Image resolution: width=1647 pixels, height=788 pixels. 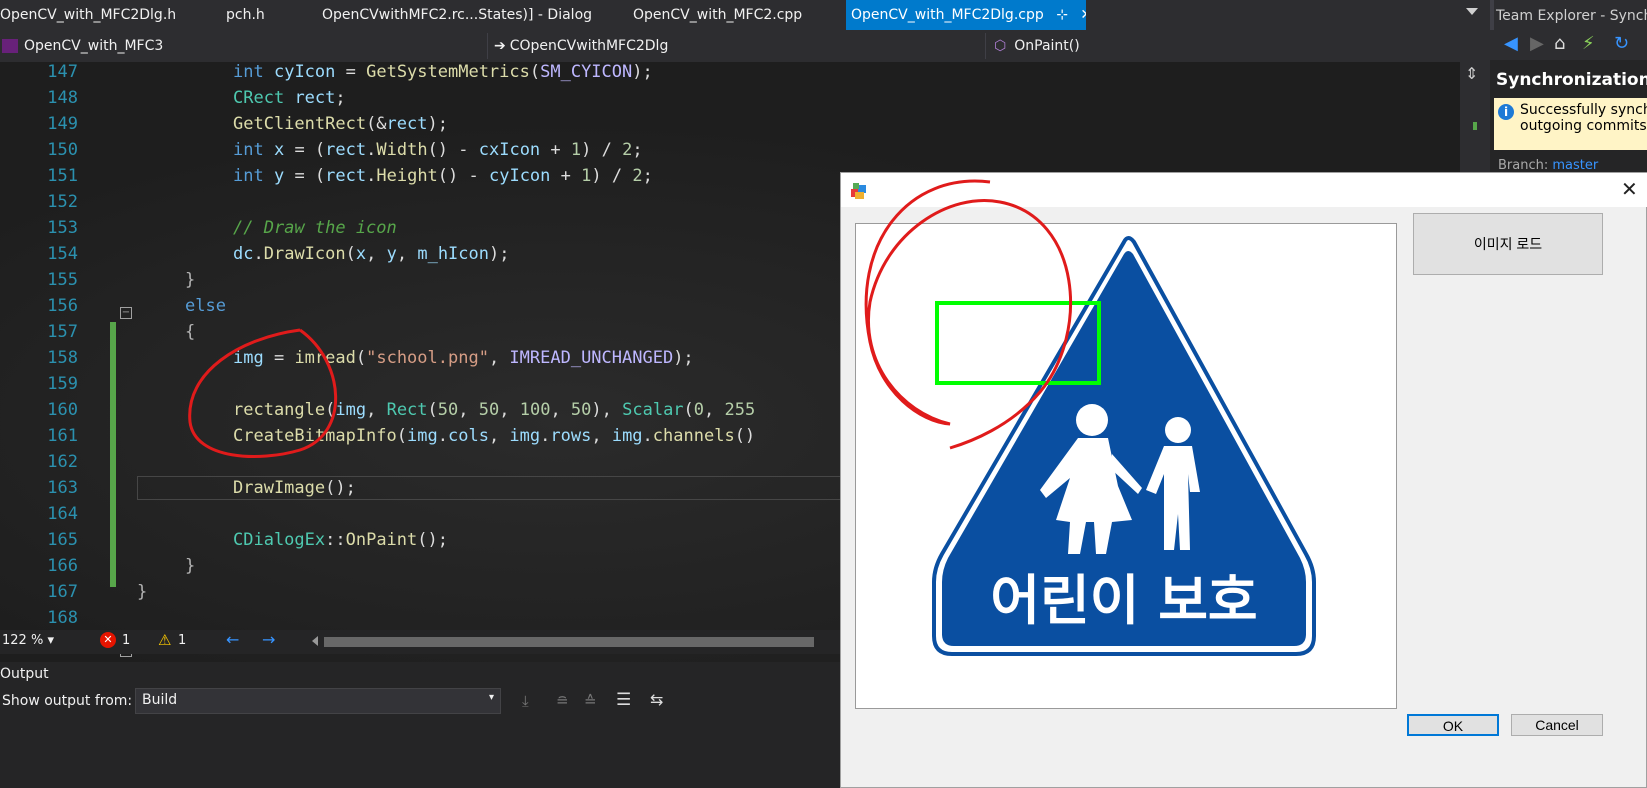 I want to click on load-image-button: 이미지 로드, so click(x=1508, y=244).